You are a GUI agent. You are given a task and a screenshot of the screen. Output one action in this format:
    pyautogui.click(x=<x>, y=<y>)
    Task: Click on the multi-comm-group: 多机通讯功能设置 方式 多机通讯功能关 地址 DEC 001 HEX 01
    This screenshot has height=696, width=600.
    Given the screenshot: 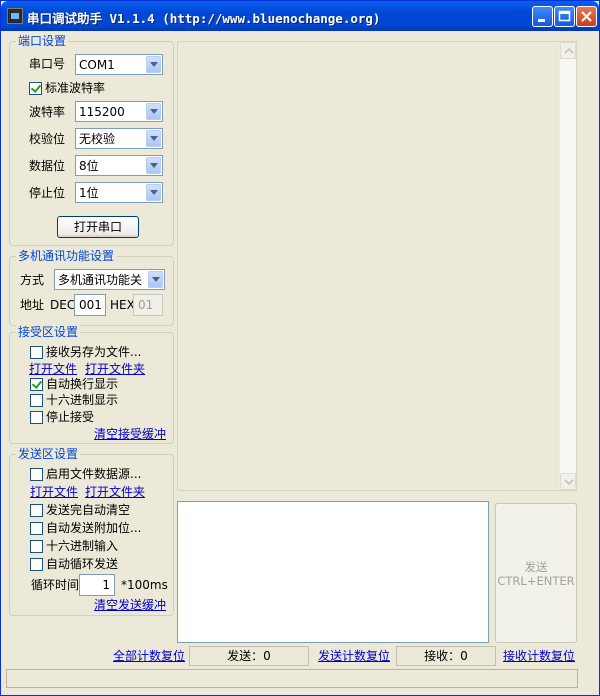 What is the action you would take?
    pyautogui.click(x=91, y=287)
    